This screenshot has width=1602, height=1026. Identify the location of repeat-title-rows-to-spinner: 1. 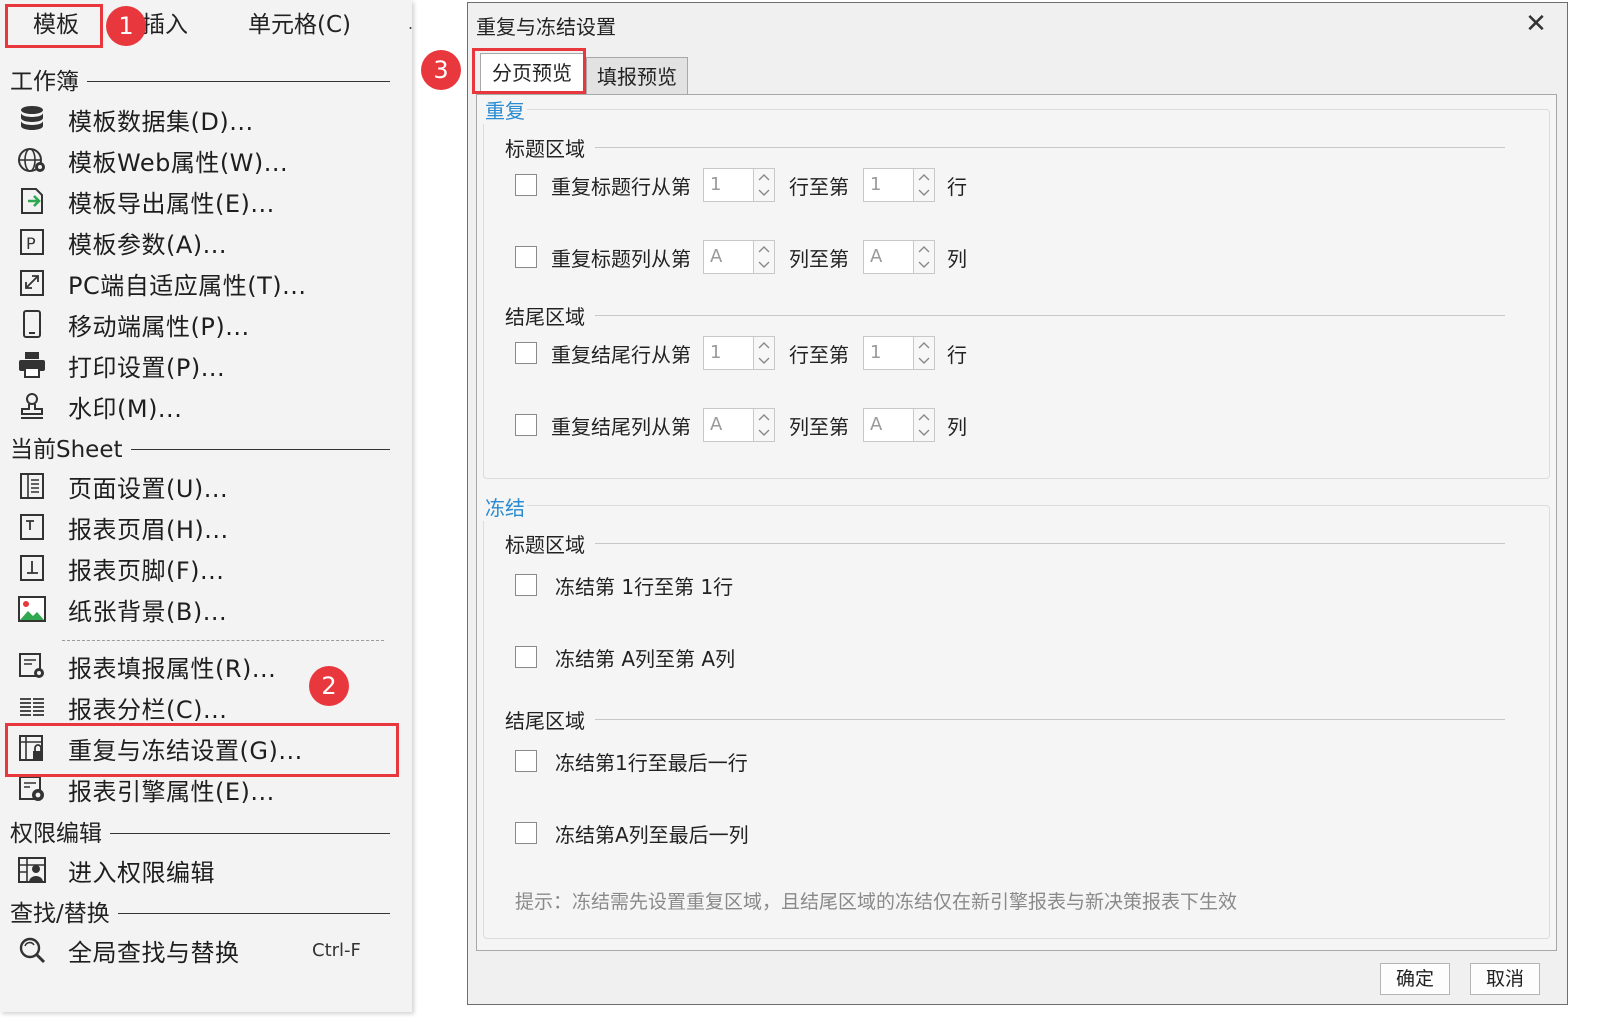
(899, 185).